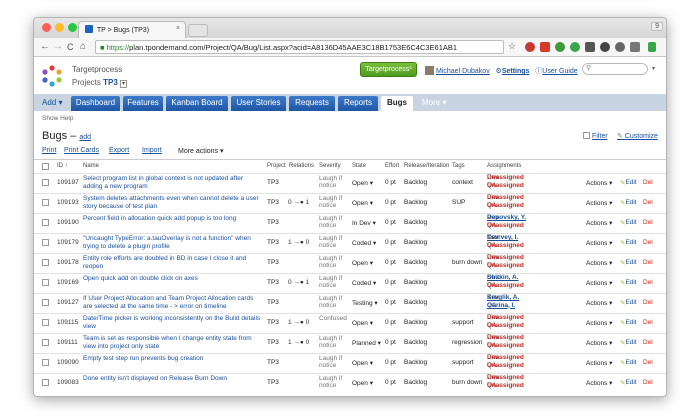 Image resolution: width=700 pixels, height=419 pixels. I want to click on column-effort: Effort, so click(392, 166).